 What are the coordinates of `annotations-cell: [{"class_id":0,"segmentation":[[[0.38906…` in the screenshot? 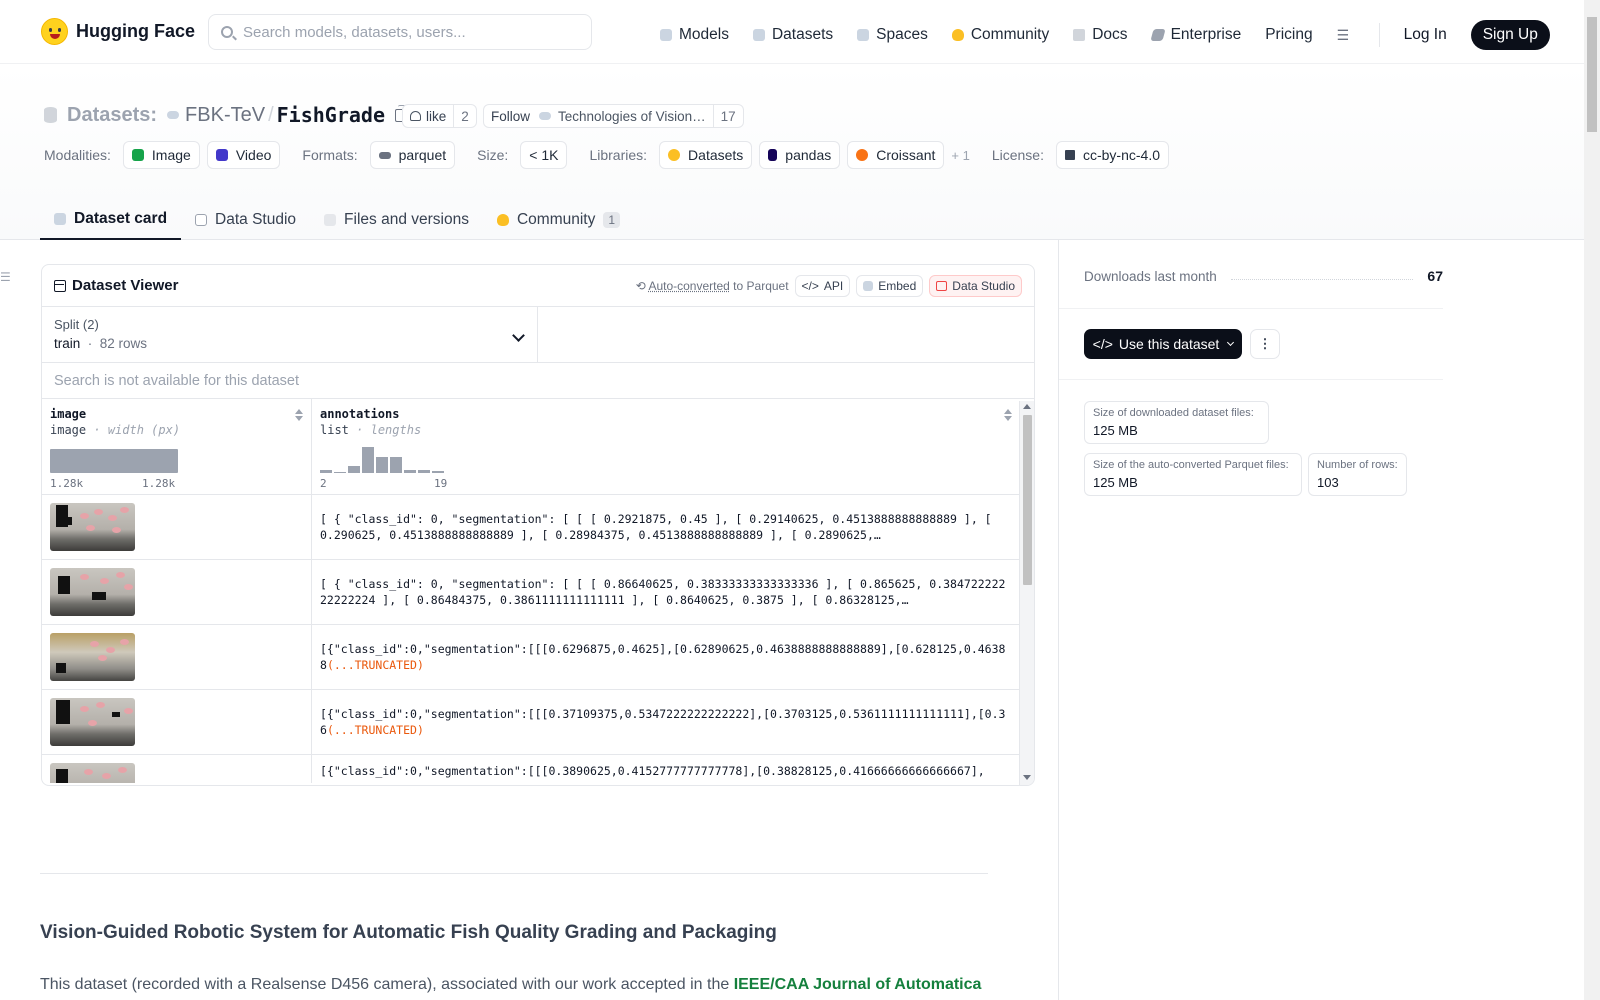 It's located at (666, 769).